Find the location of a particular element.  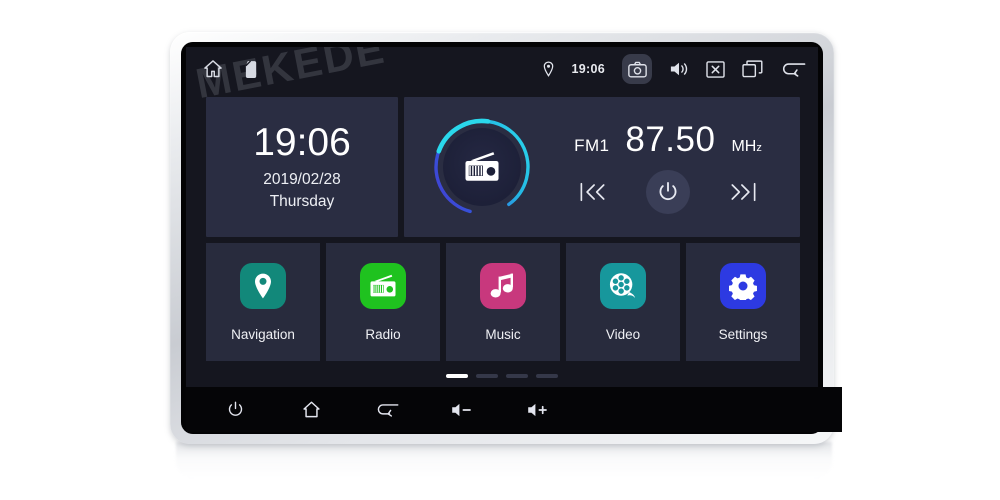

app-tile-video: Video is located at coordinates (623, 302).